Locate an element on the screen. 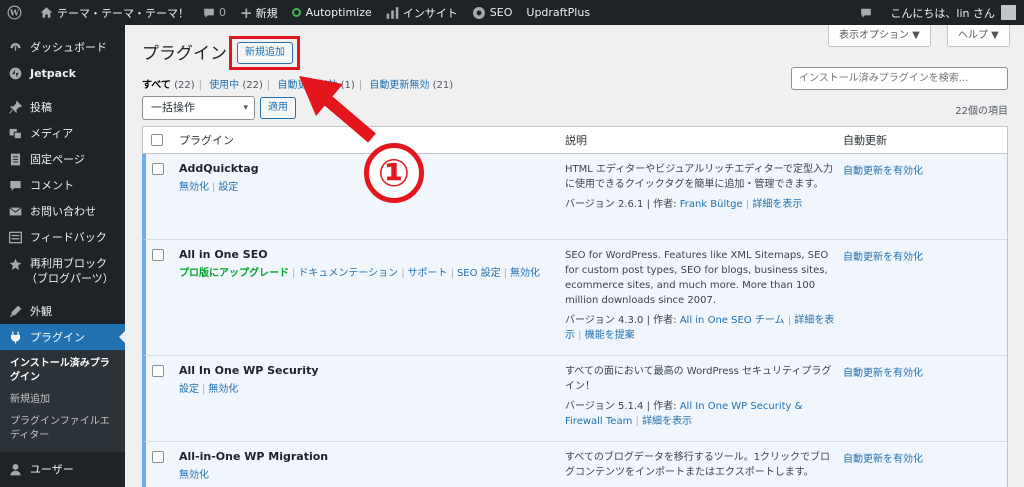  sidebar-item-appearance: 外観 is located at coordinates (62, 311).